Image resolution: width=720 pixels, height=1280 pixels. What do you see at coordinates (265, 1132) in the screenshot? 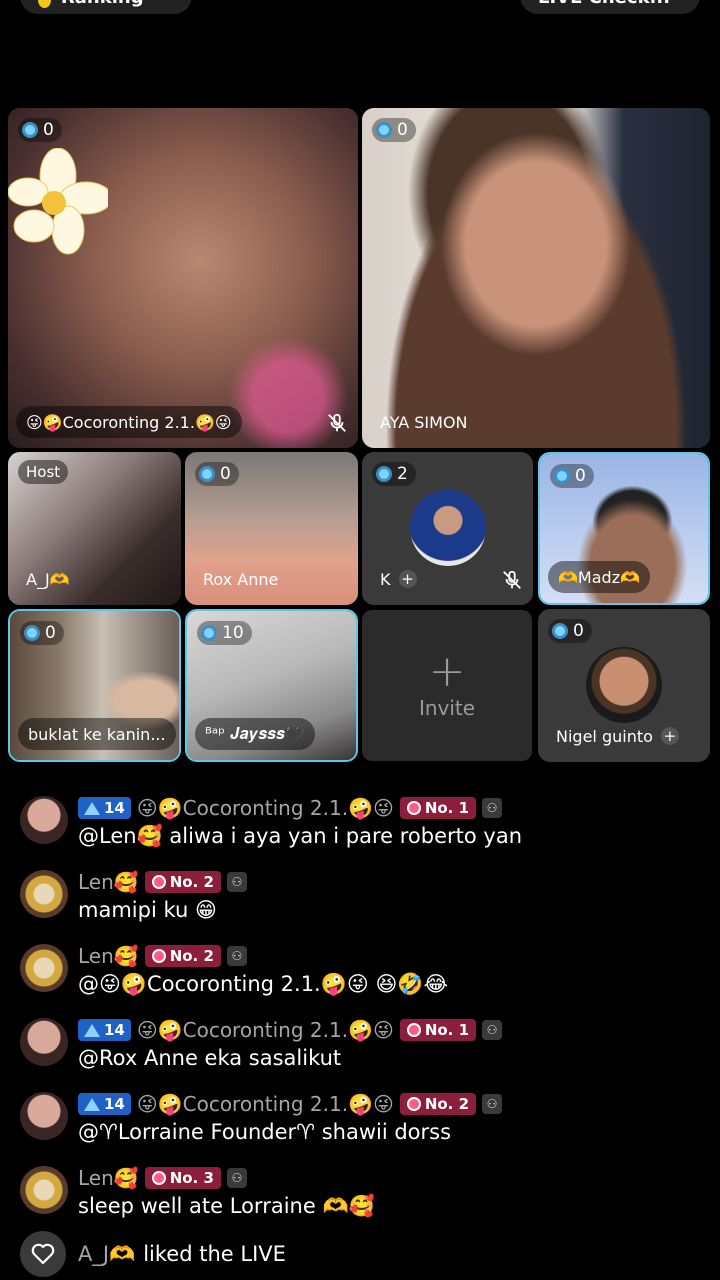
I see `message-text: @♈Lorraine Founder♈ shawii dorss` at bounding box center [265, 1132].